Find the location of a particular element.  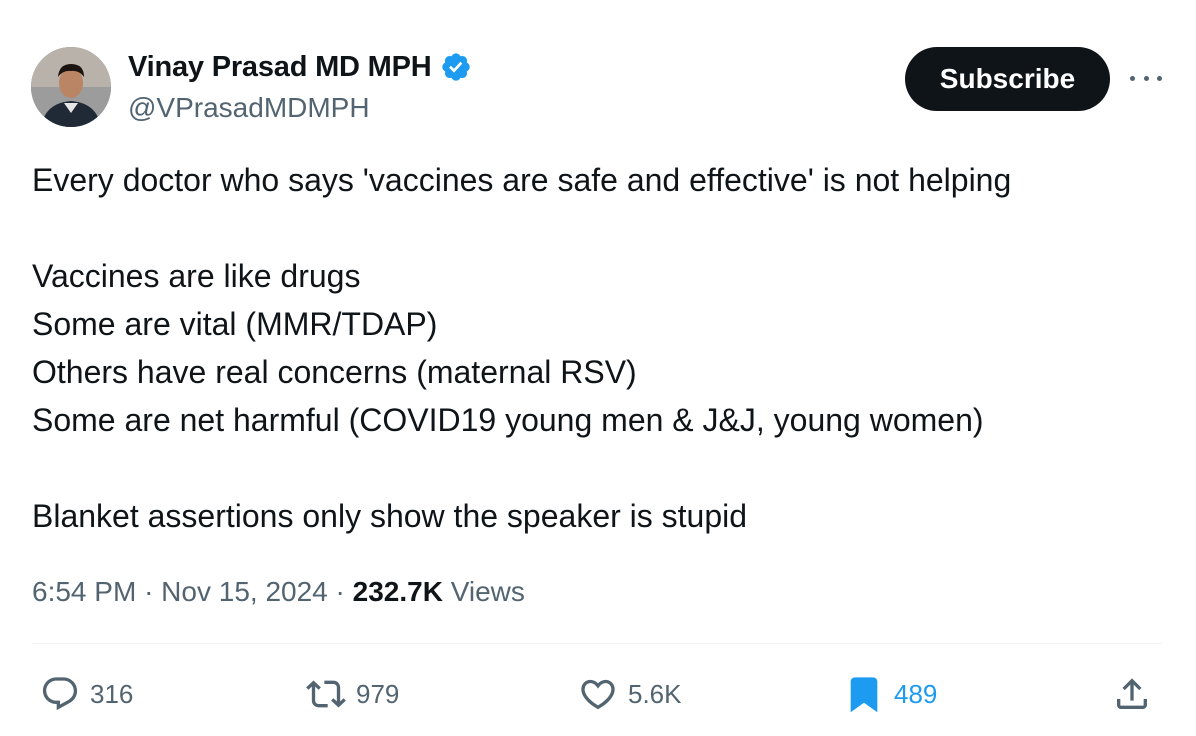

tweet-line: Vaccines are like drugs is located at coordinates (196, 276).